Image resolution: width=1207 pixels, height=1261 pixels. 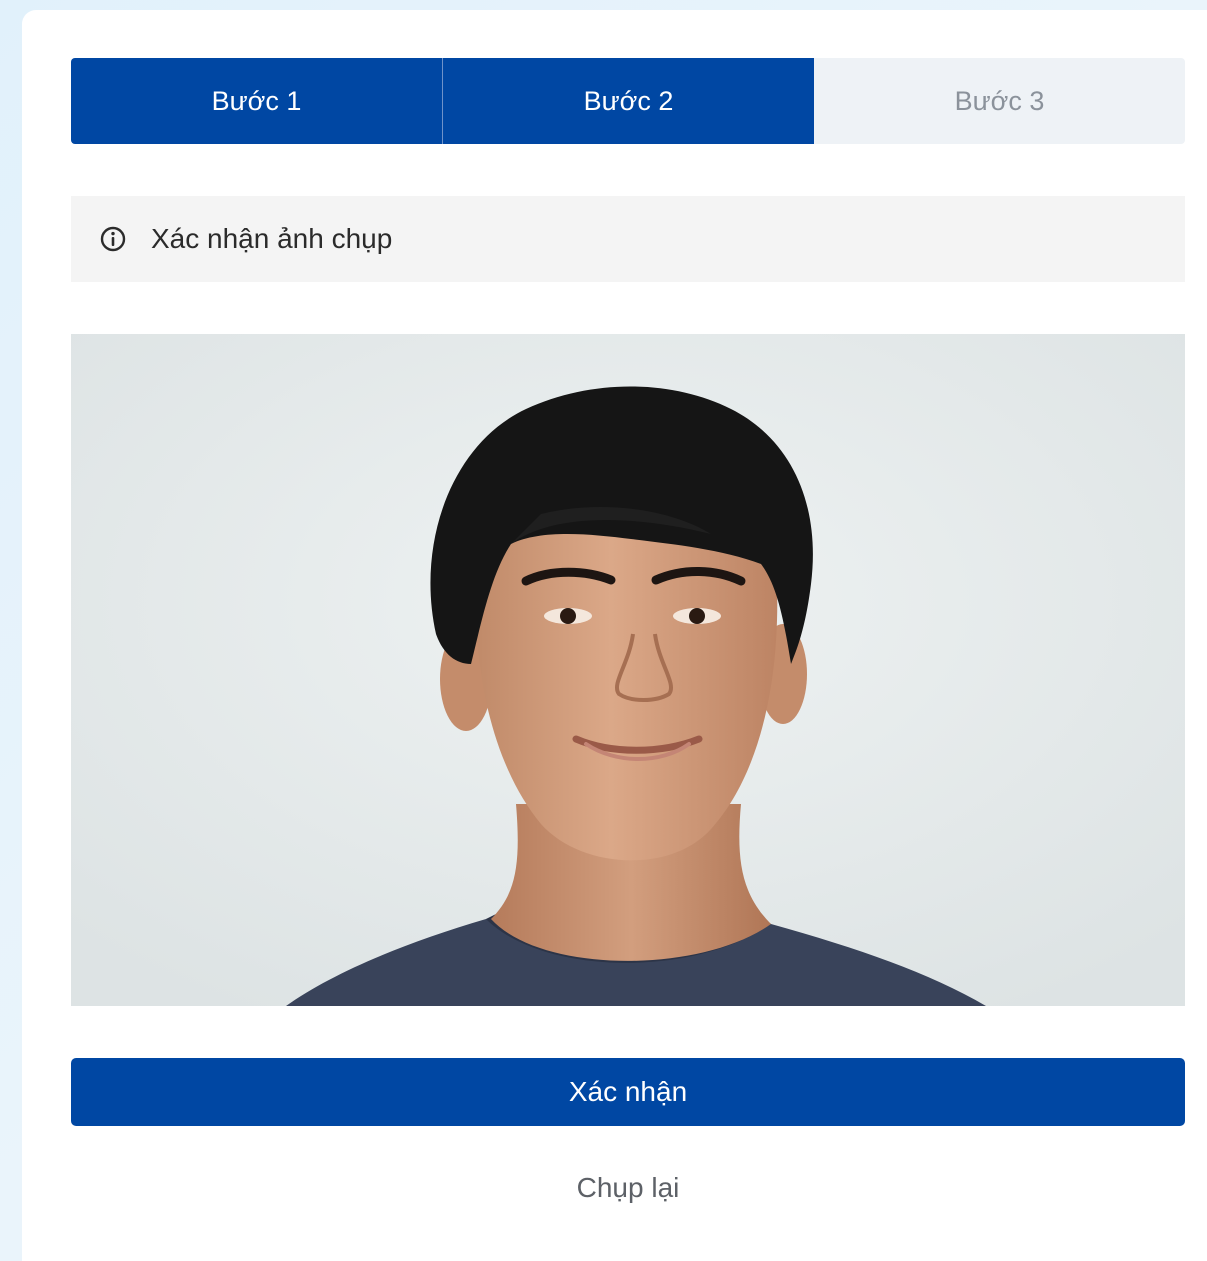 What do you see at coordinates (628, 1188) in the screenshot?
I see `retake-photo-button: Chụp lại` at bounding box center [628, 1188].